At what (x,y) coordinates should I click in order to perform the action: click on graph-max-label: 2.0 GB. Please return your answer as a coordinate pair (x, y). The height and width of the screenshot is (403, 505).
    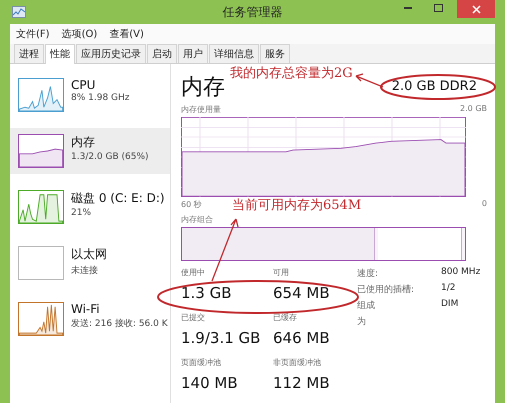
    Looking at the image, I should click on (473, 109).